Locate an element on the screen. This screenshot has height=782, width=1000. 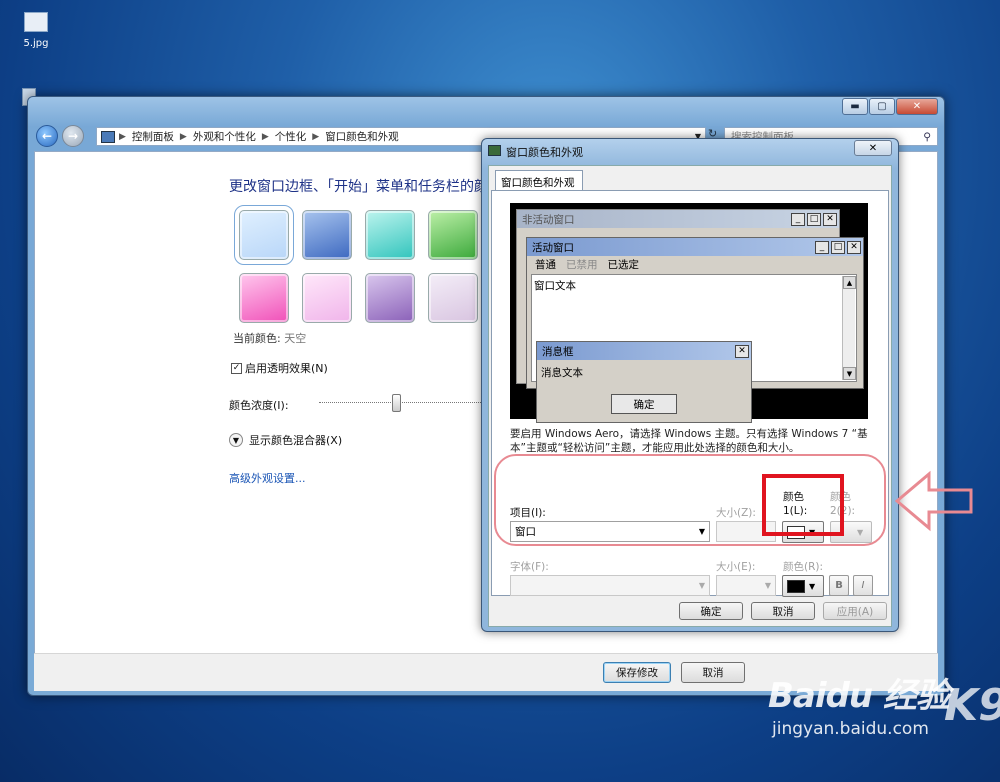
preview-menu-bar: 普通 已禁用 已选定 is located at coordinates (695, 264).